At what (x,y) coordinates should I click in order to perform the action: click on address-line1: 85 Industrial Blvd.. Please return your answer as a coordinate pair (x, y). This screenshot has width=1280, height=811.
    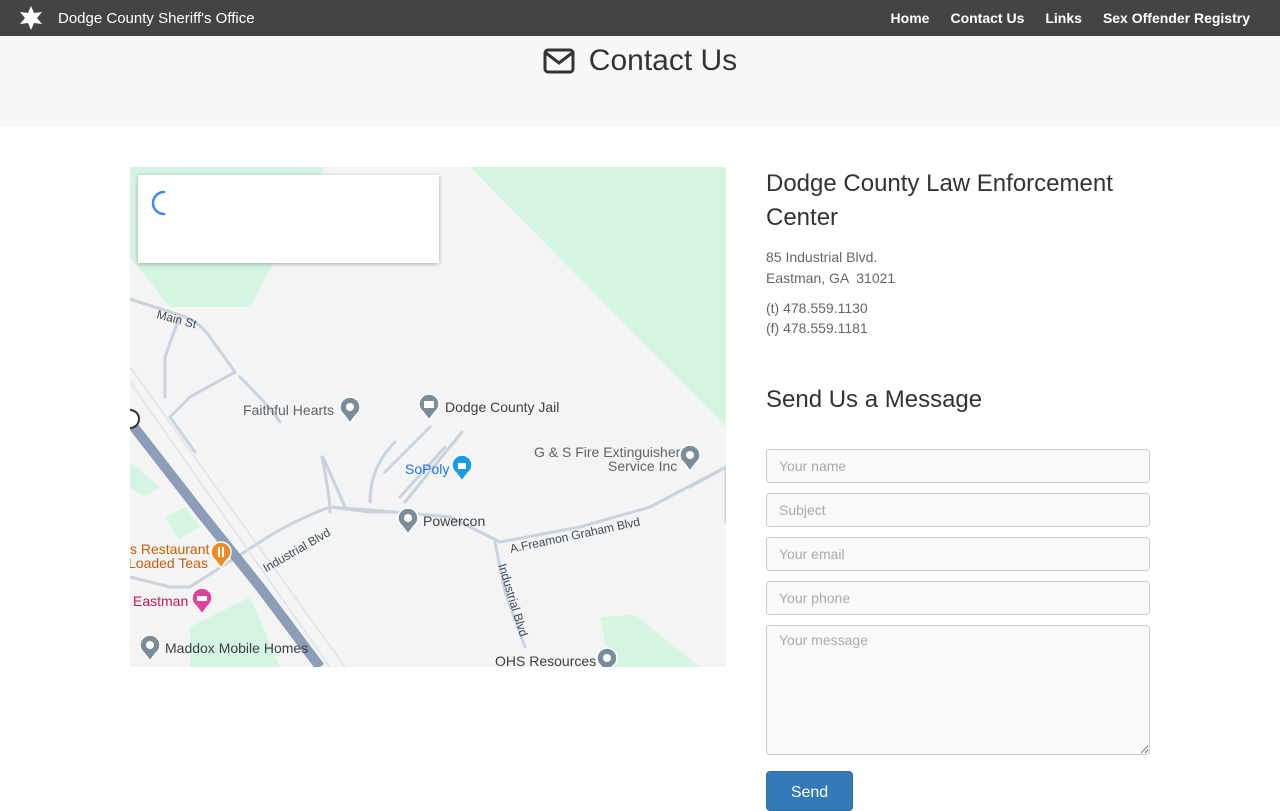
    Looking at the image, I should click on (822, 257).